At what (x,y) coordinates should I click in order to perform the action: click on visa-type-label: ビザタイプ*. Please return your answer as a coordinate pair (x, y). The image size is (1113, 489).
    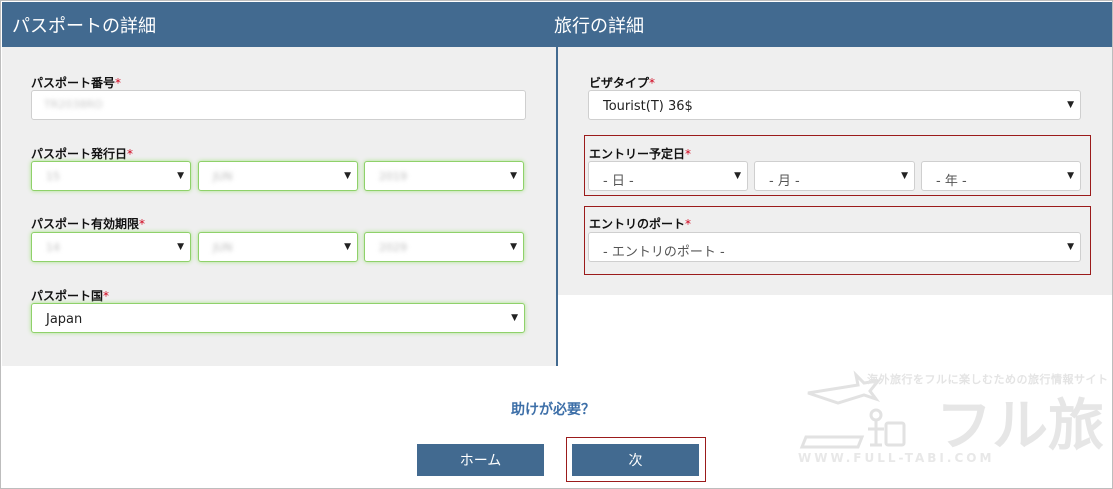
    Looking at the image, I should click on (622, 83).